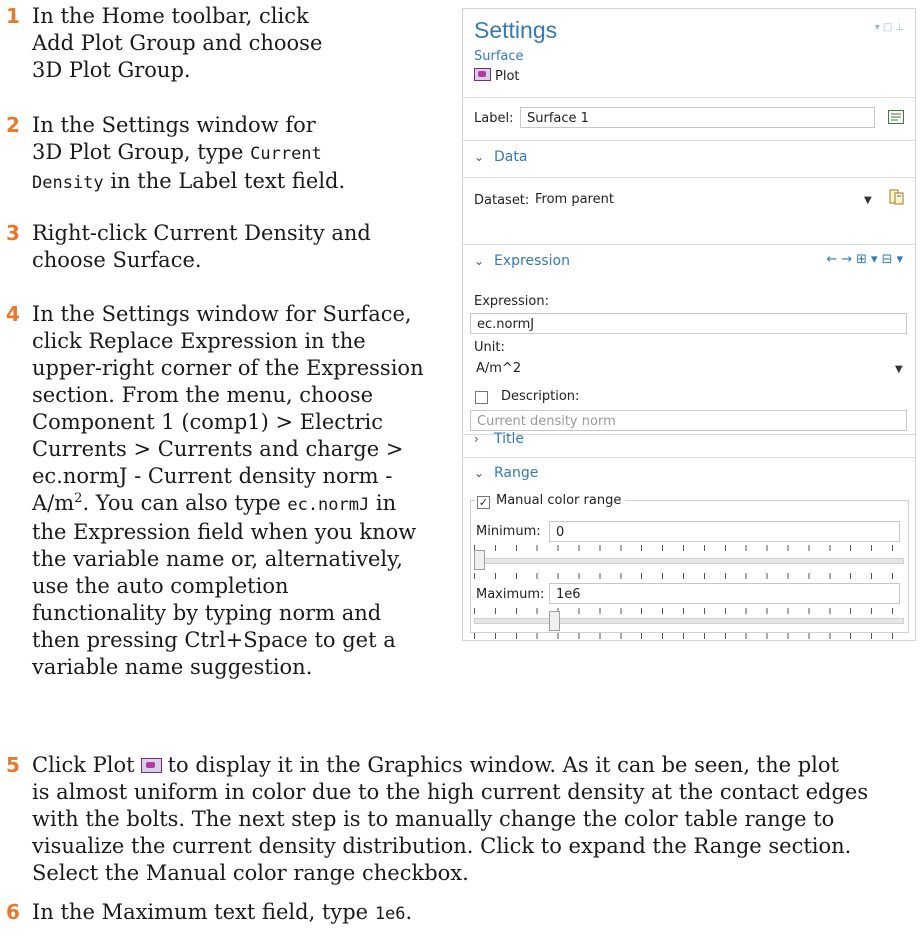  What do you see at coordinates (494, 118) in the screenshot?
I see `label-caption: Label:` at bounding box center [494, 118].